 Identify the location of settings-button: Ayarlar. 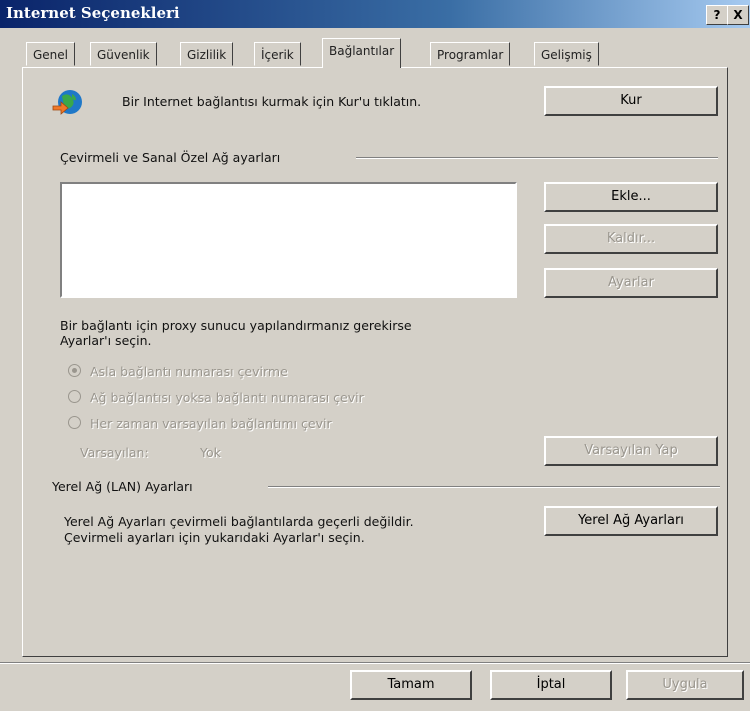
(631, 283).